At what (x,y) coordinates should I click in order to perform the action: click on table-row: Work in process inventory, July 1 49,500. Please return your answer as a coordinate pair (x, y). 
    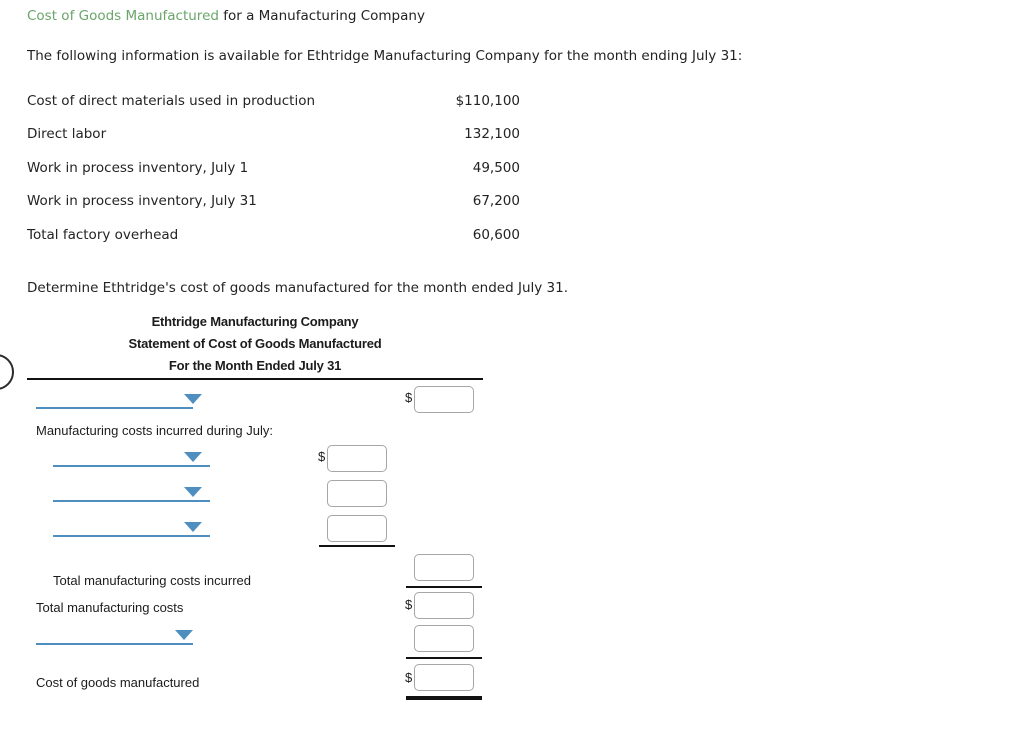
    Looking at the image, I should click on (273, 168).